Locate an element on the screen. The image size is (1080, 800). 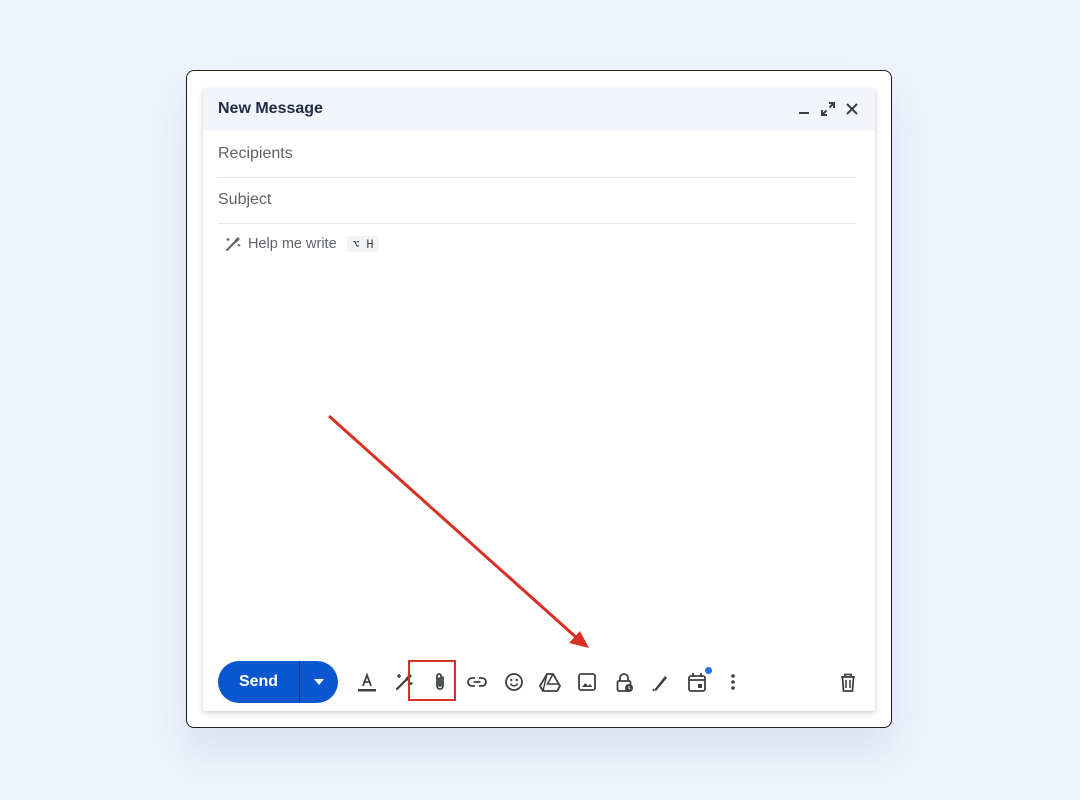
insert-link-icon is located at coordinates (477, 682).